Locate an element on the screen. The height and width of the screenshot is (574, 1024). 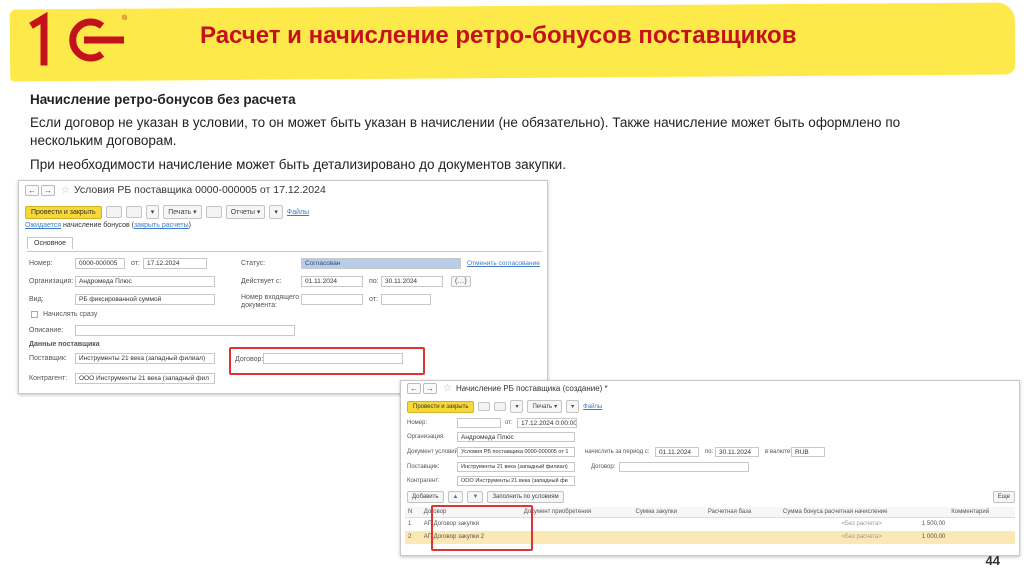
close-calc-link: закрыть расчеты is located at coordinates (161, 225).